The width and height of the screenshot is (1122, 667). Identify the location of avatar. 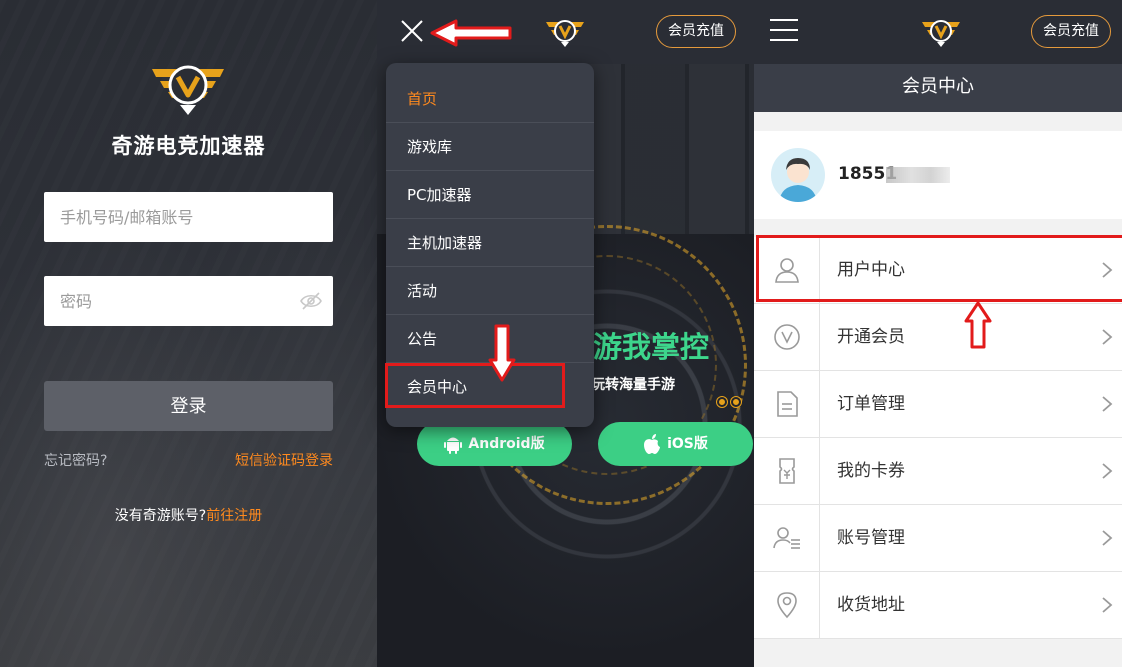
(798, 175).